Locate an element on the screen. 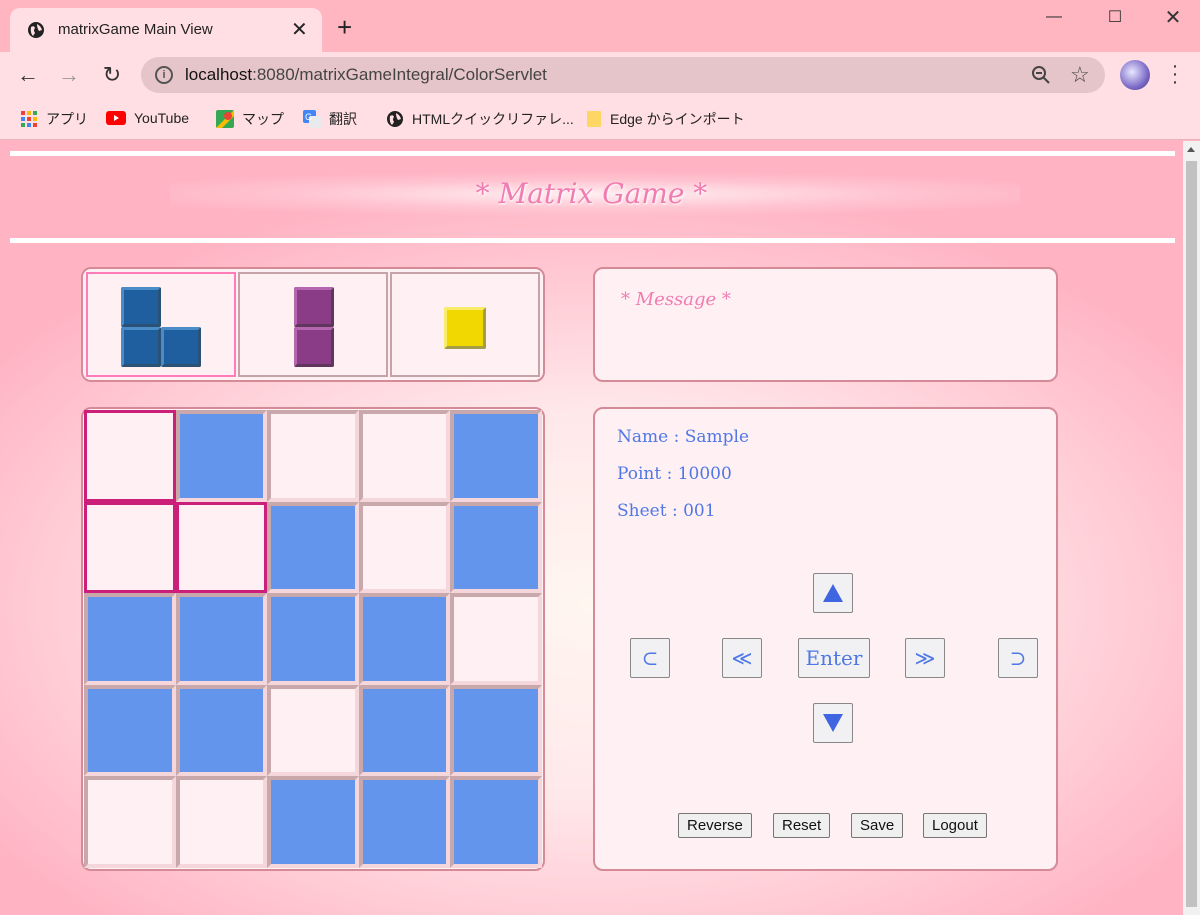  scroll-up-icon is located at coordinates (1191, 149).